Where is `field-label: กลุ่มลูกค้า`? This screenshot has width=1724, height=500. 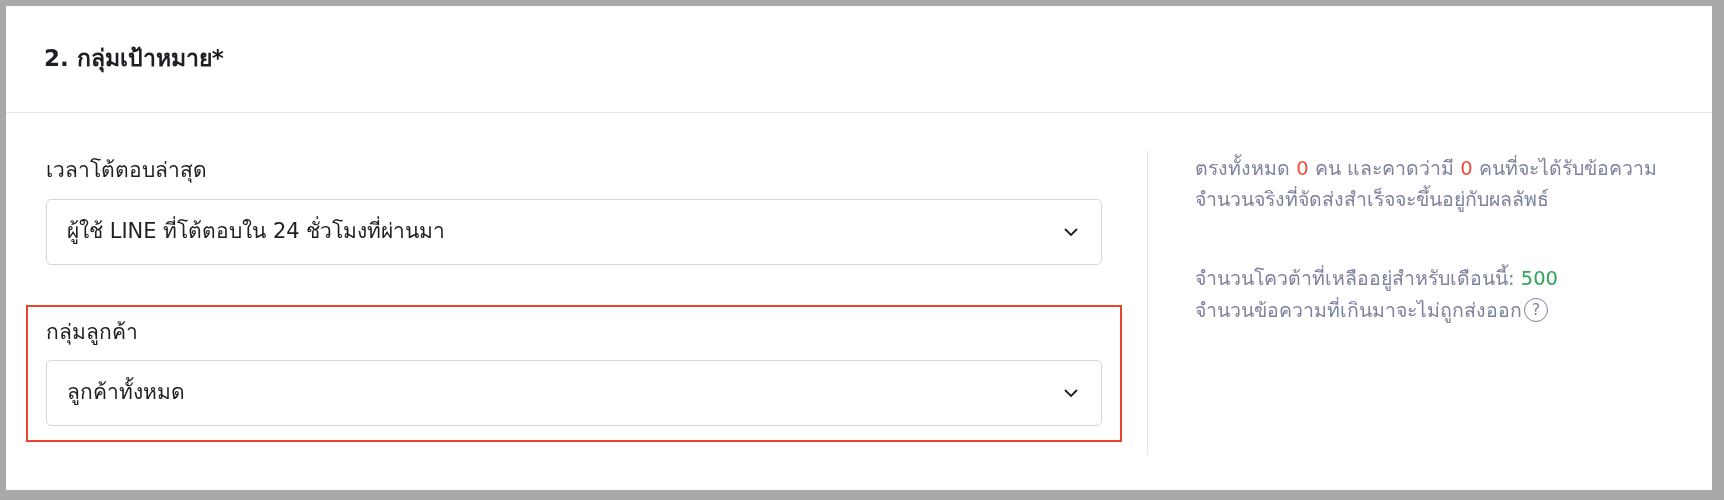
field-label: กลุ่มลูกค้า is located at coordinates (92, 332).